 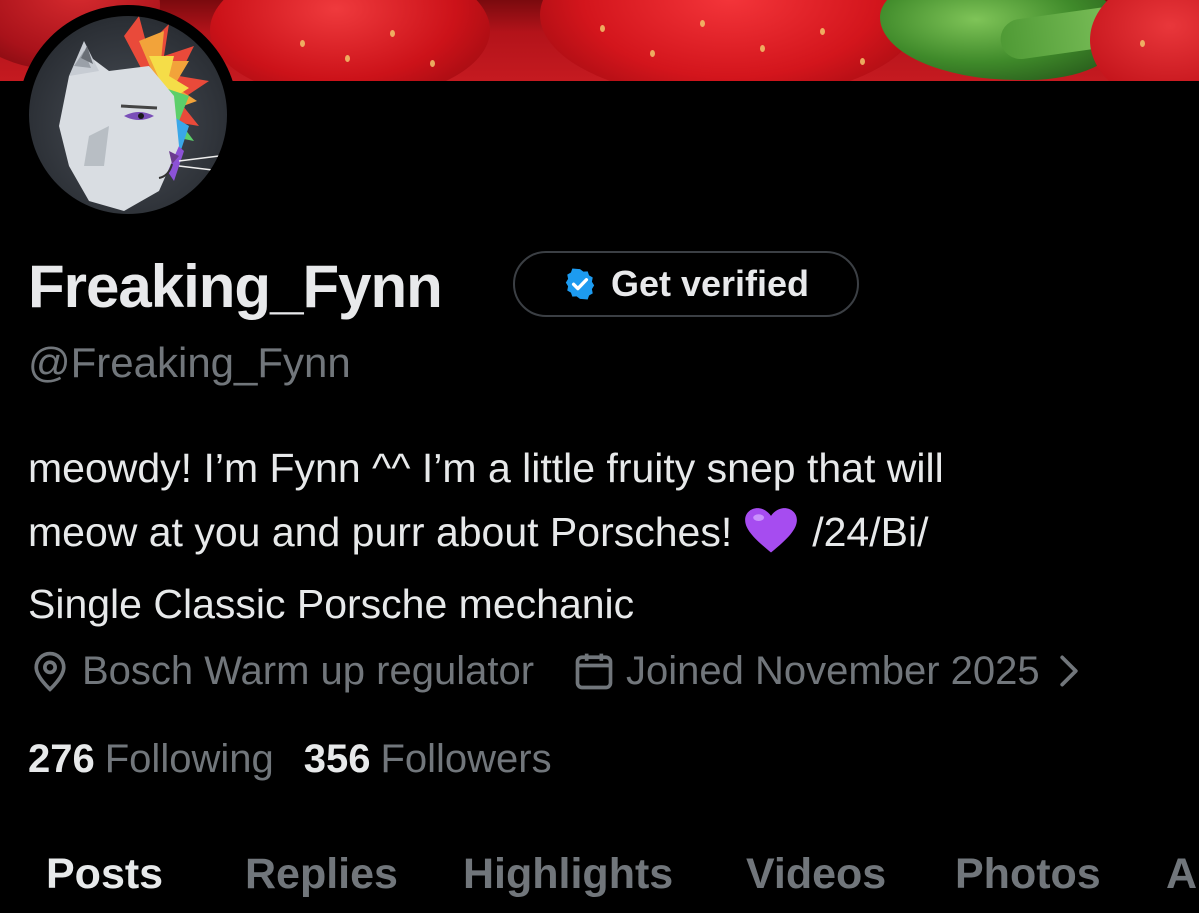 What do you see at coordinates (380, 532) in the screenshot?
I see `bio-text: meow at you and purr about Porsches!` at bounding box center [380, 532].